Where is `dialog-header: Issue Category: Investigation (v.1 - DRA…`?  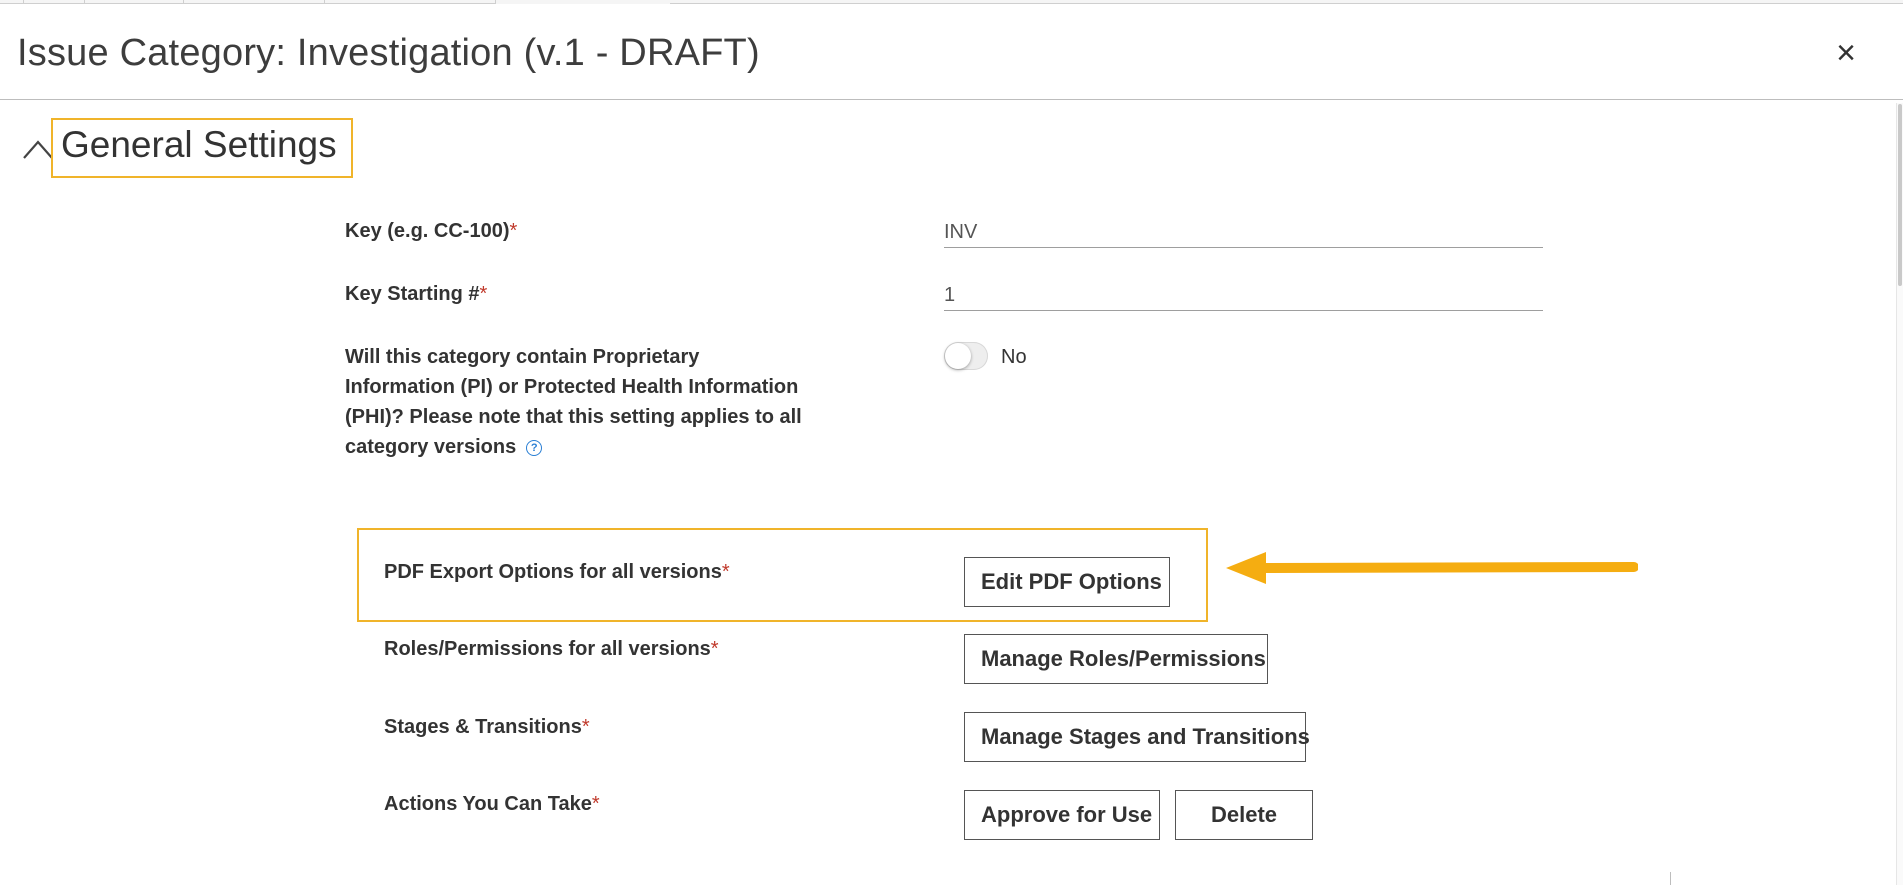 dialog-header: Issue Category: Investigation (v.1 - DRA… is located at coordinates (951, 52).